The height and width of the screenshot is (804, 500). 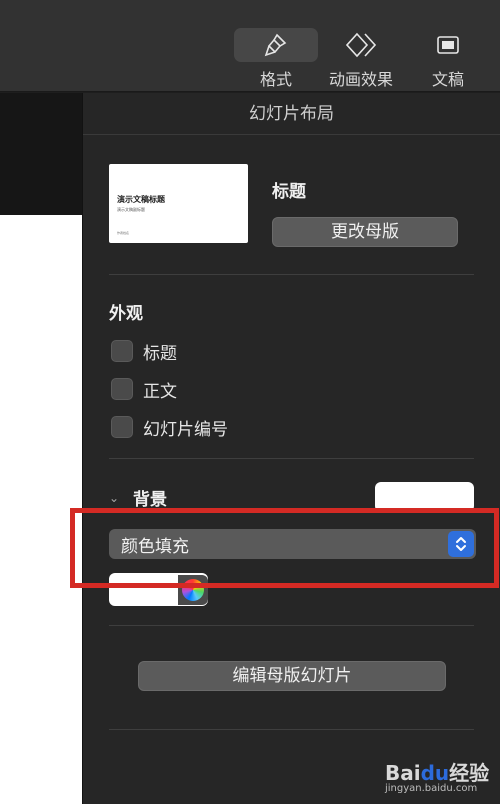 What do you see at coordinates (178, 203) in the screenshot?
I see `layout-thumbnail: 演示文稿标题 演示文稿副标题 作者姓名` at bounding box center [178, 203].